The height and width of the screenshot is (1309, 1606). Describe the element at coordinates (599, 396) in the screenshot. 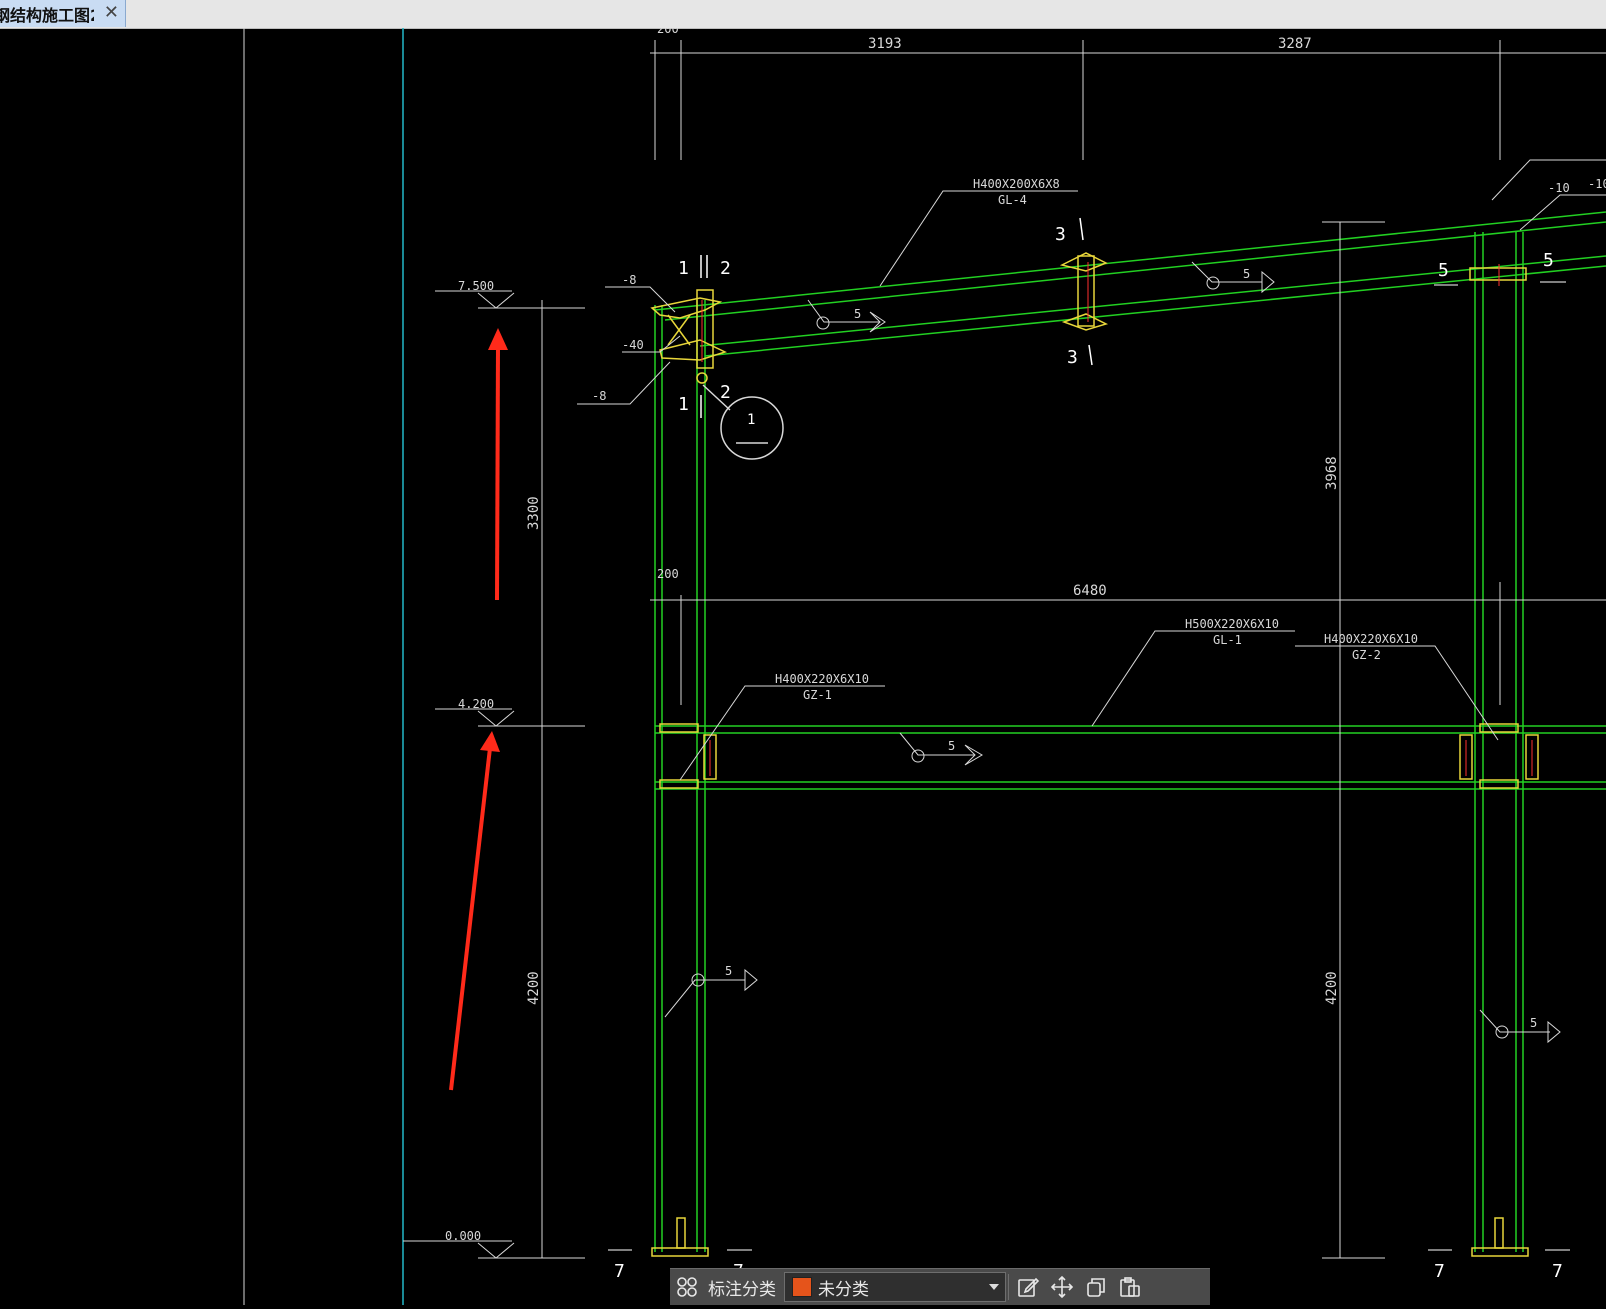

I see `plate-label-3: -8` at that location.